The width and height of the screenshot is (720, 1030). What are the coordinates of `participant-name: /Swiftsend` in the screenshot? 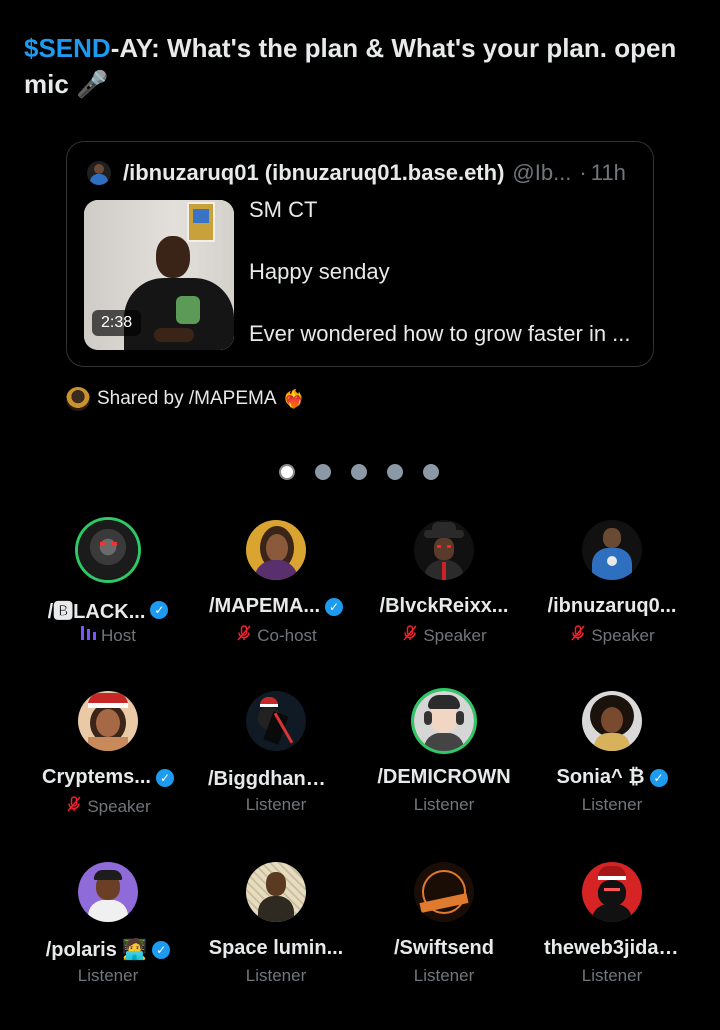 It's located at (443, 948).